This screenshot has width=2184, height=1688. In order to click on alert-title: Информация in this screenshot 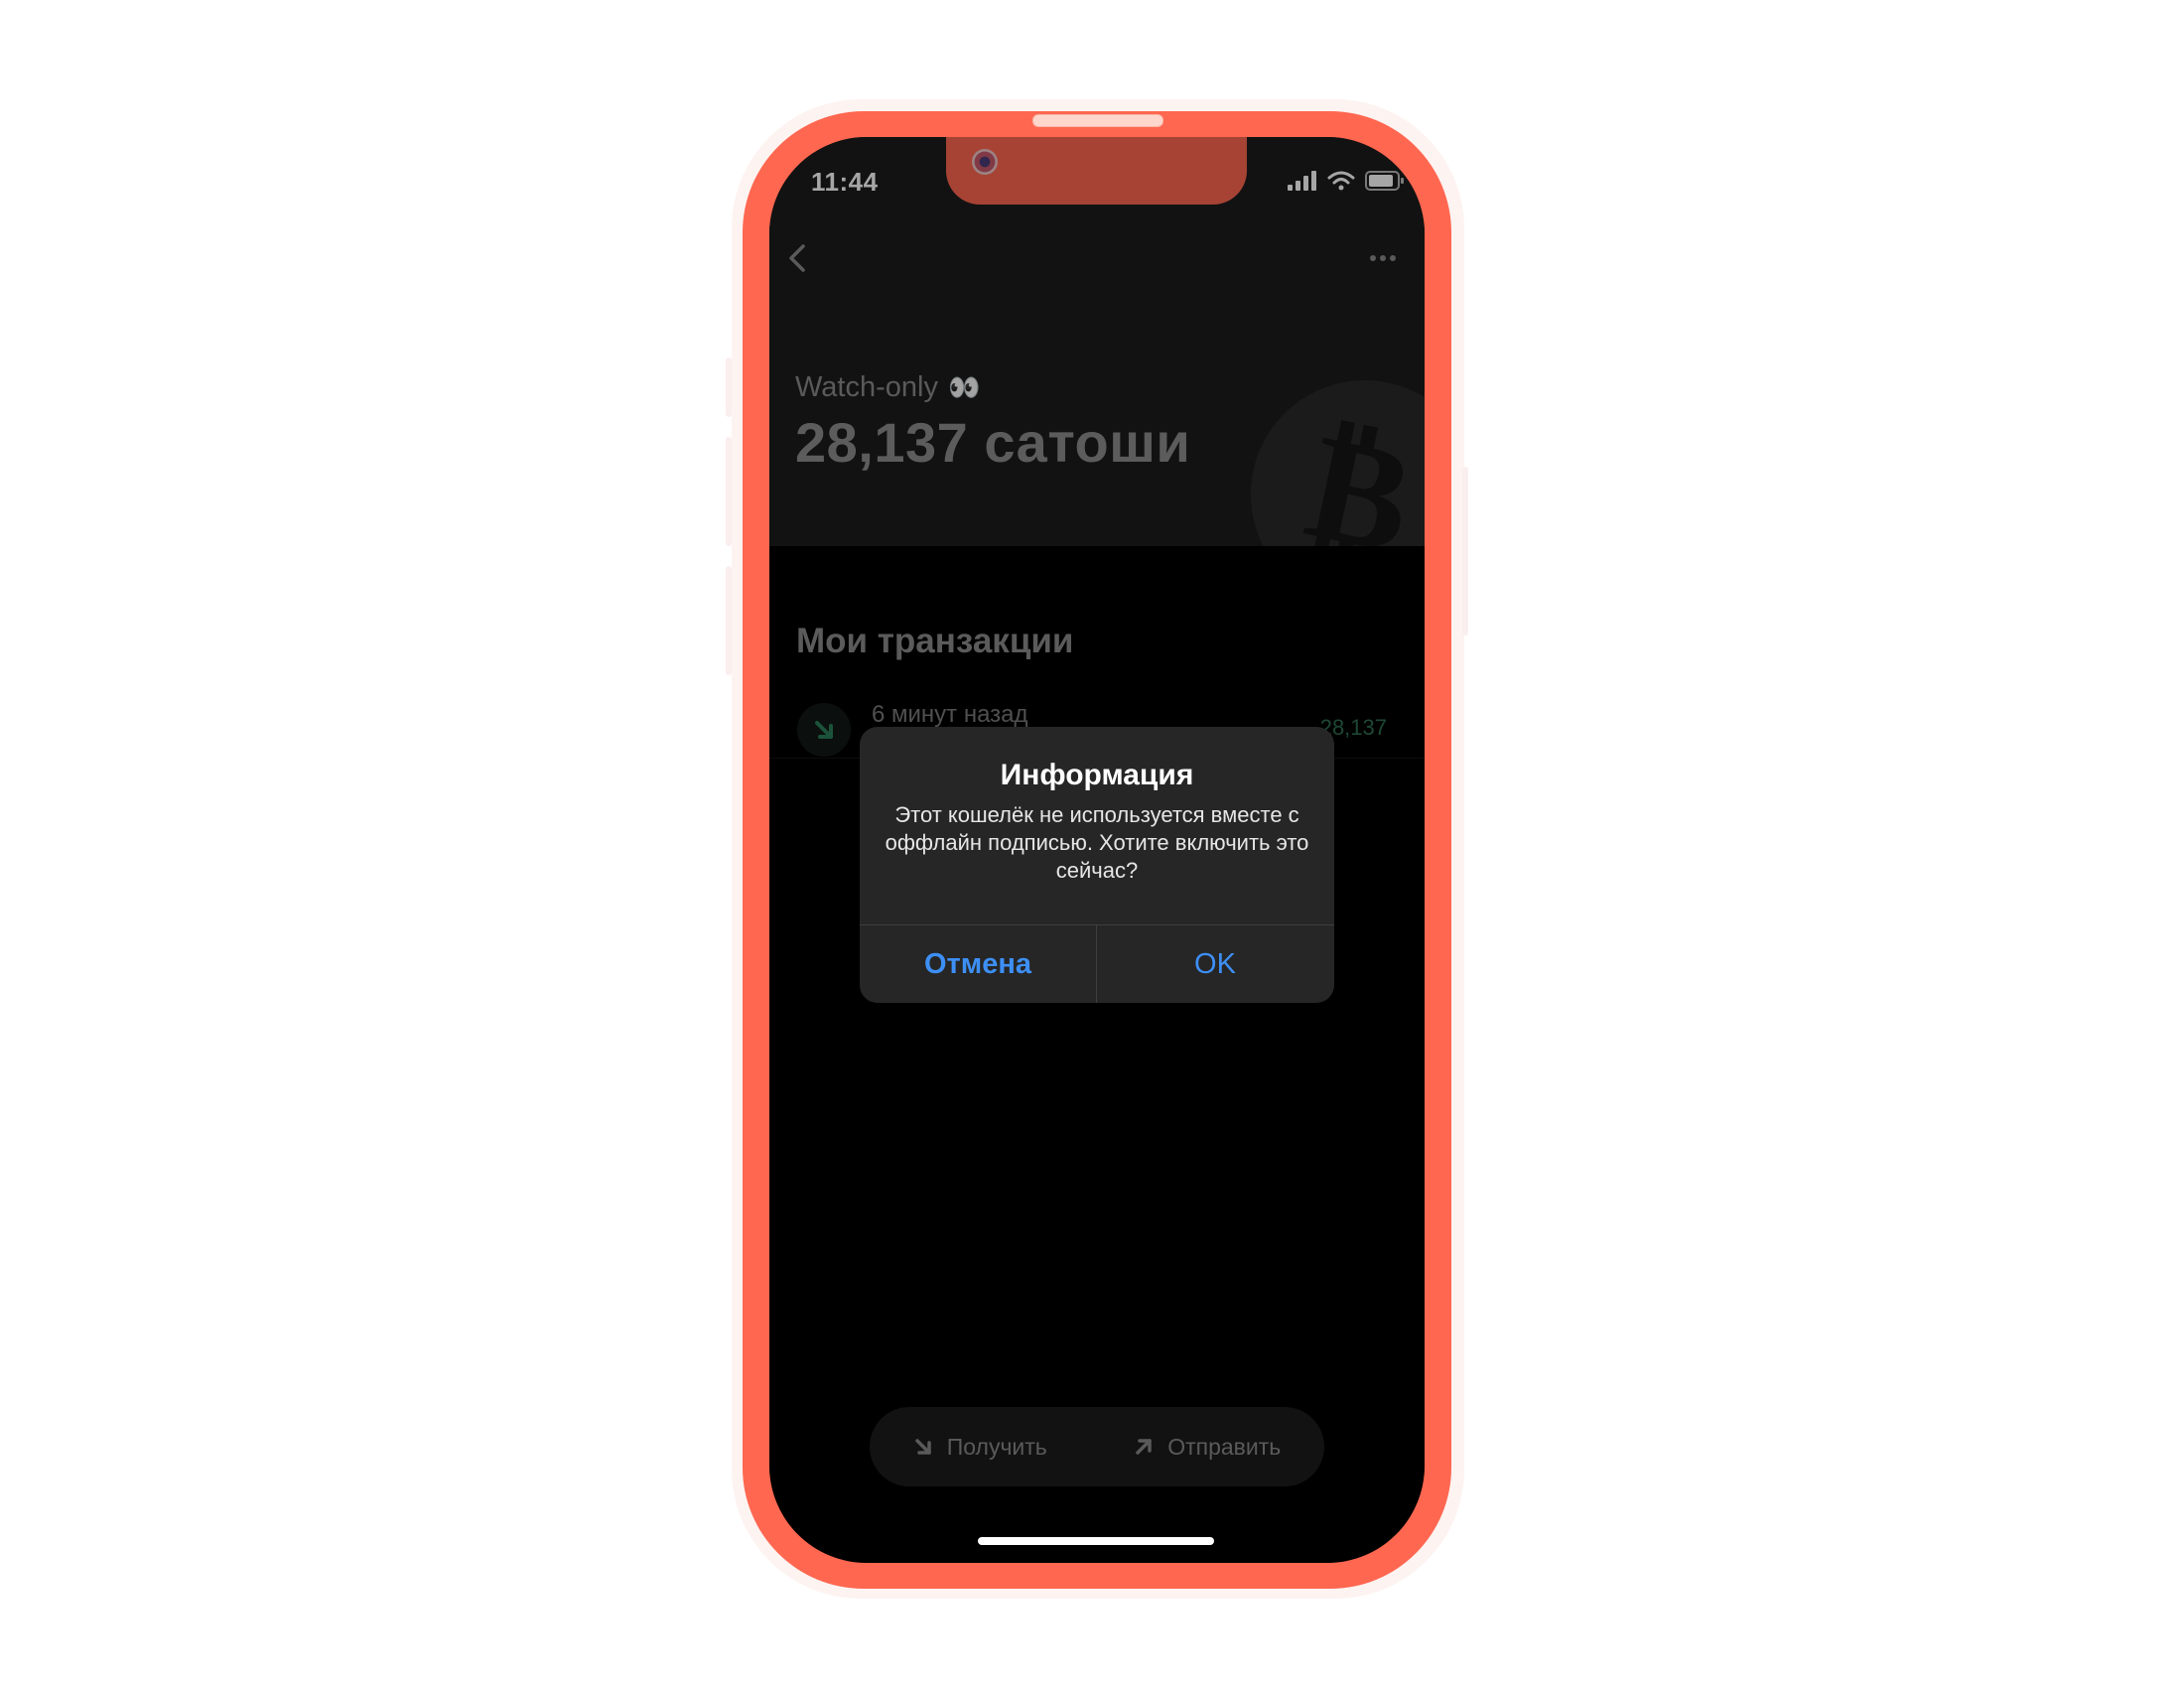, I will do `click(1097, 775)`.